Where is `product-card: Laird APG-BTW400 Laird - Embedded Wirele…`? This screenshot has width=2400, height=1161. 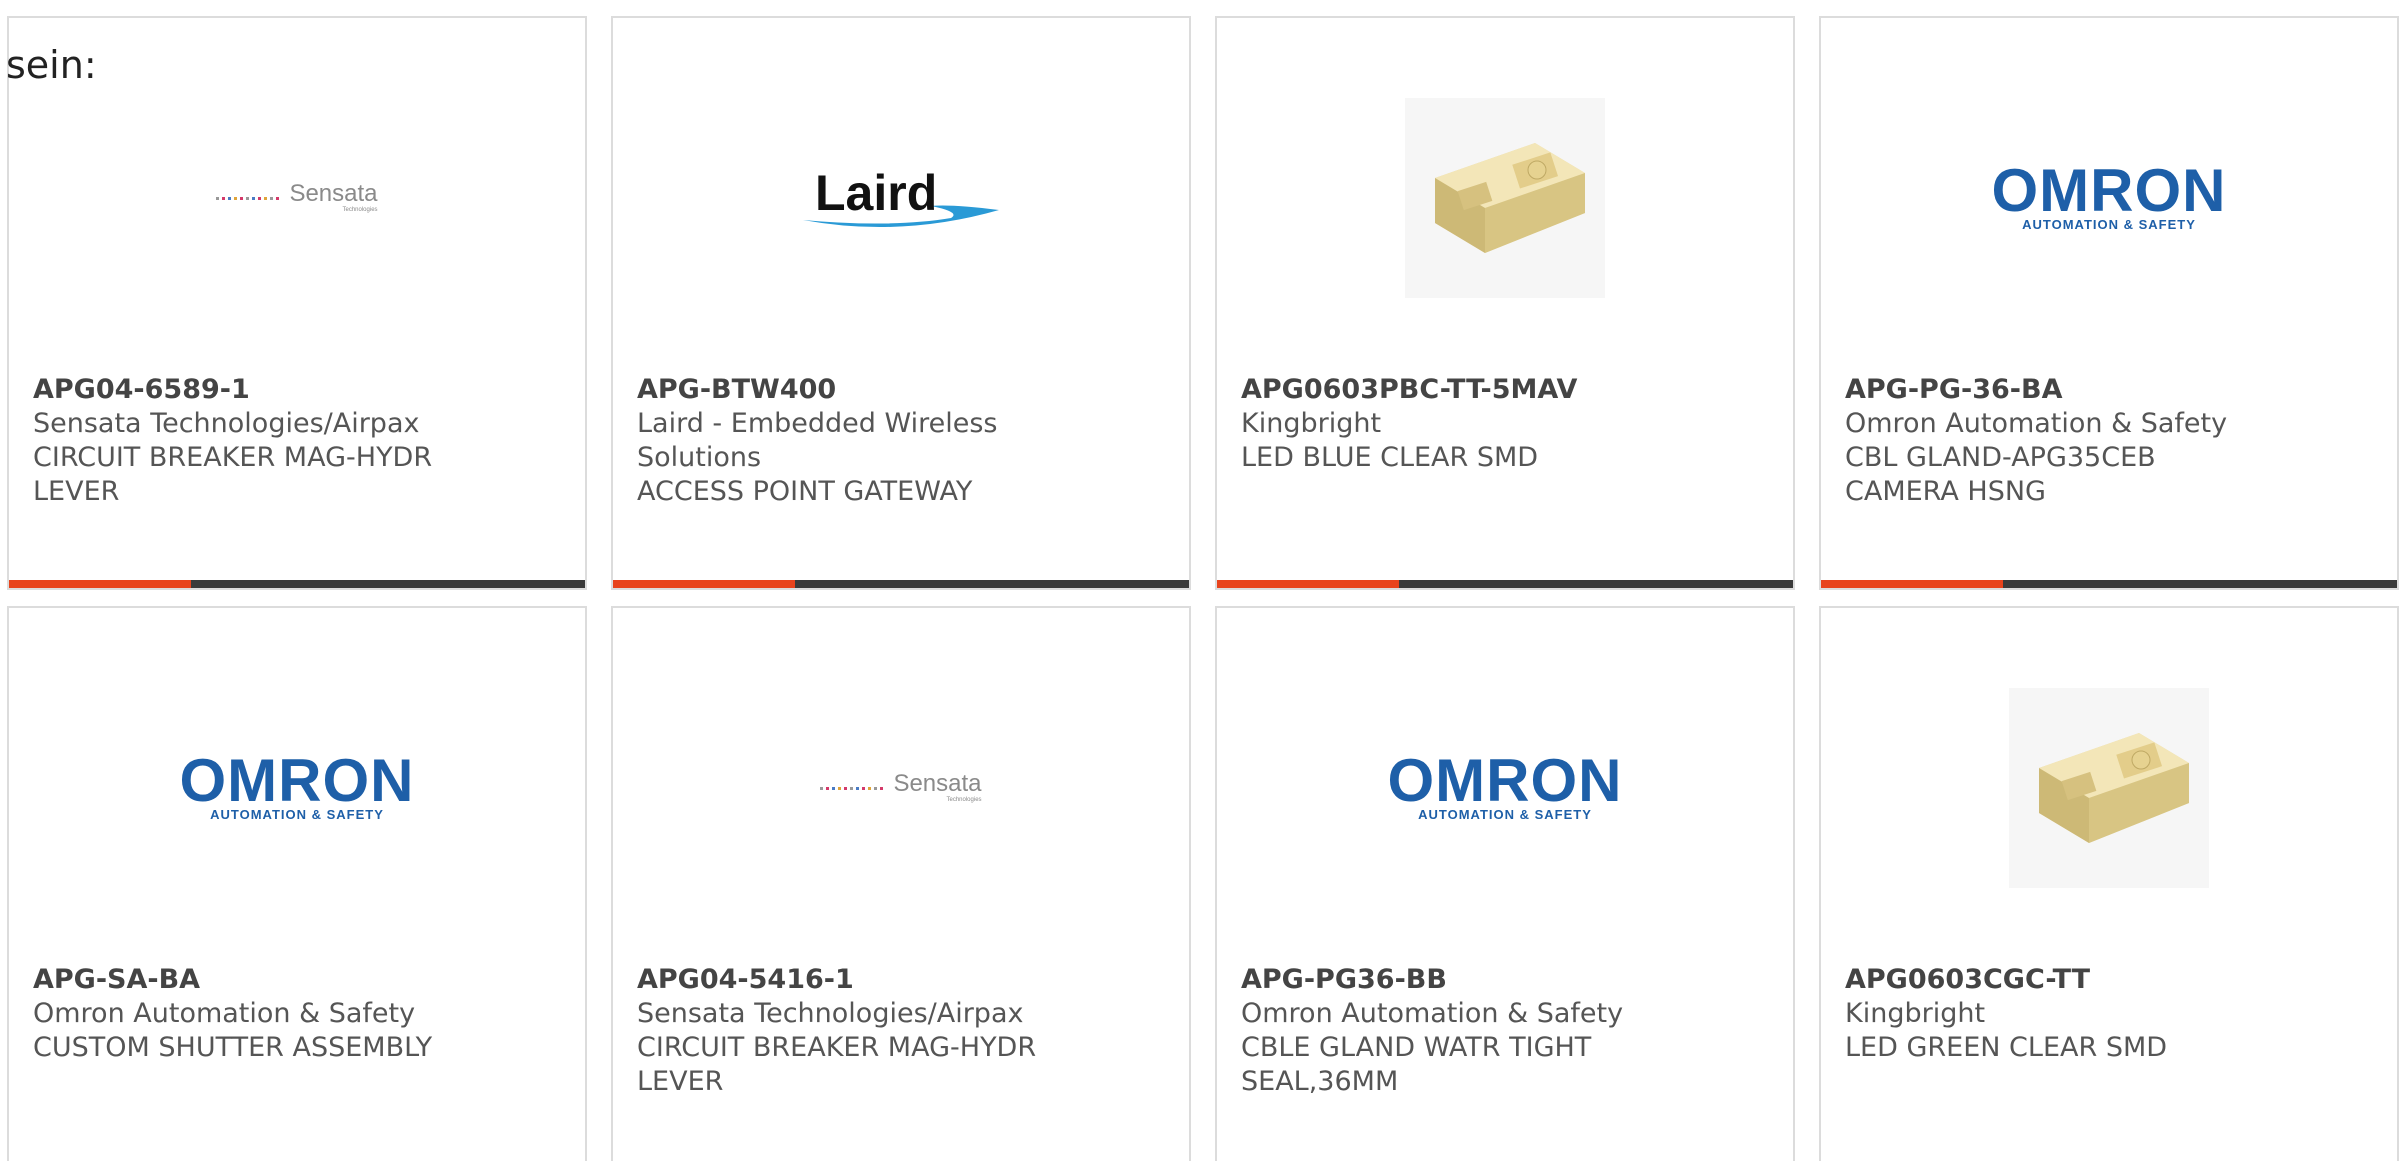
product-card: Laird APG-BTW400 Laird - Embedded Wirele… is located at coordinates (901, 303).